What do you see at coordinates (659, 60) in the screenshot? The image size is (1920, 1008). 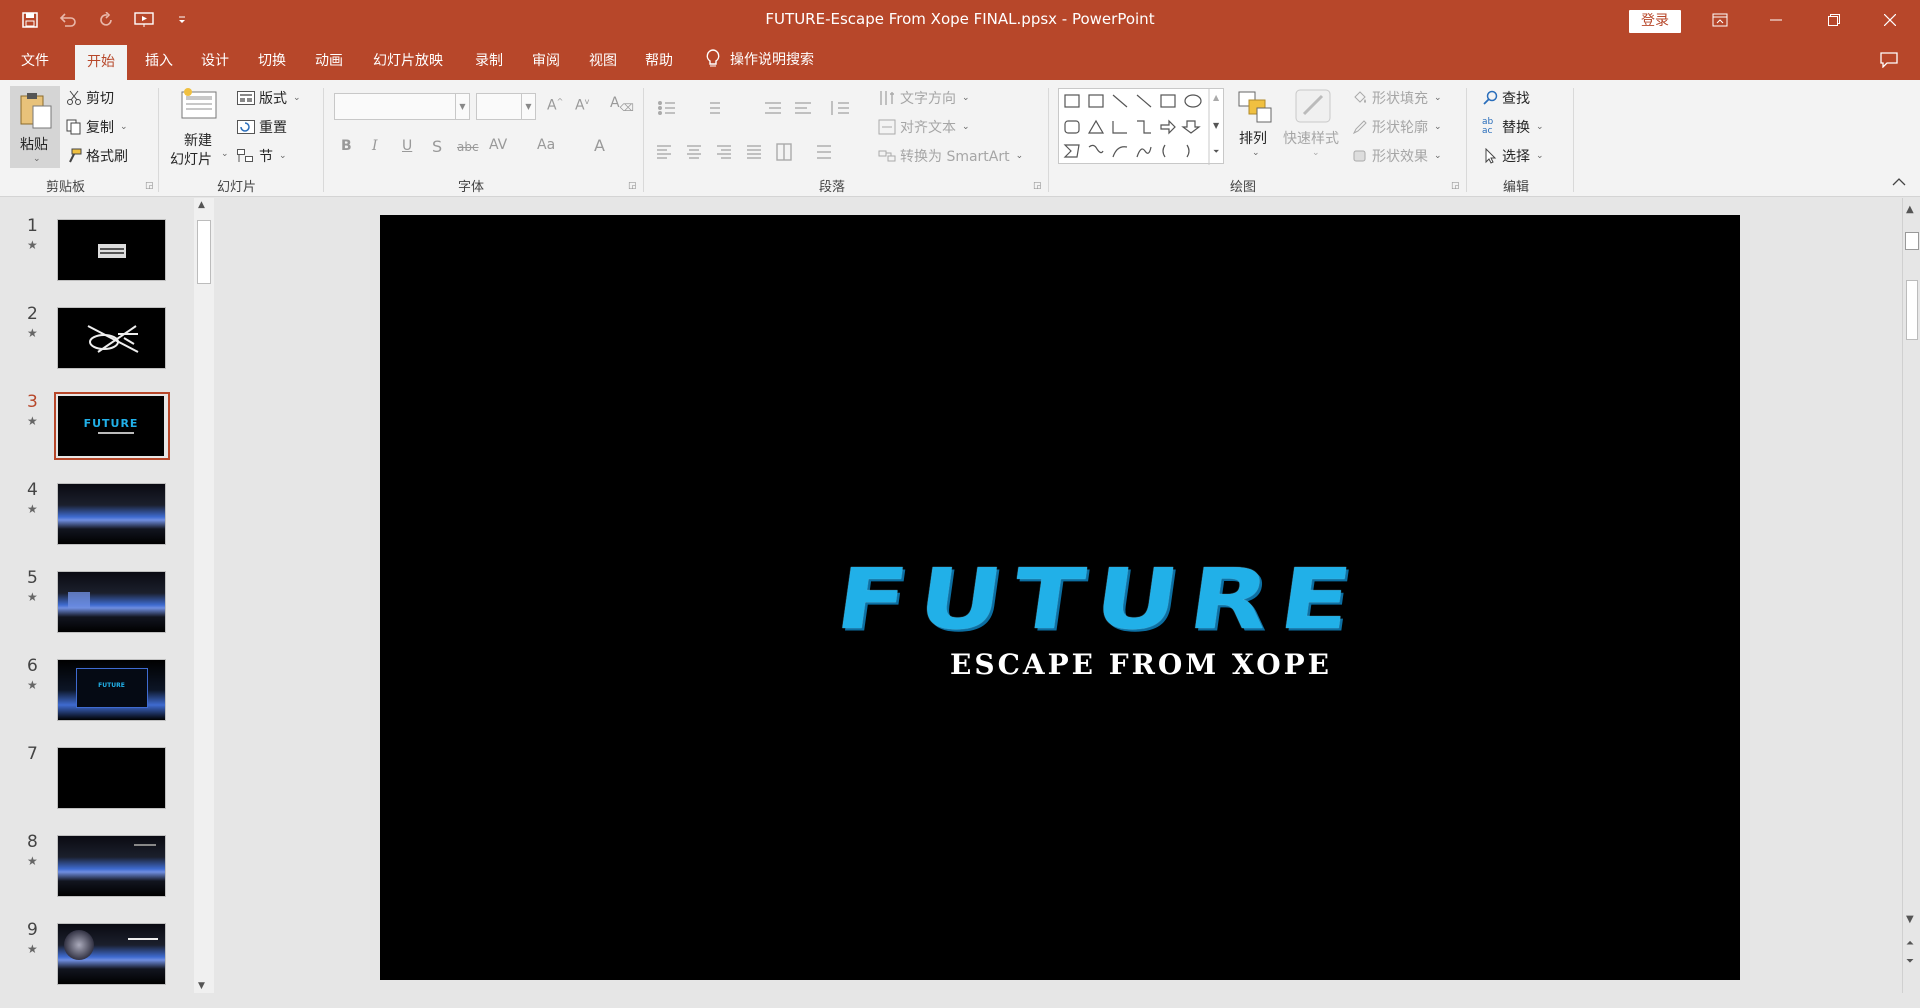 I see `tab-help: 帮助` at bounding box center [659, 60].